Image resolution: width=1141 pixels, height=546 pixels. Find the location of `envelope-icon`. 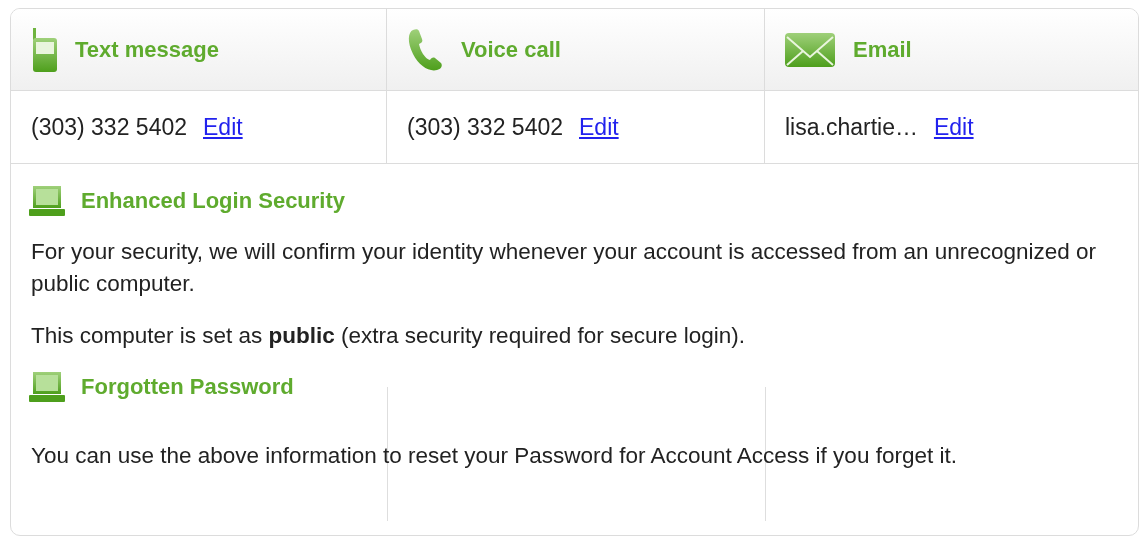

envelope-icon is located at coordinates (810, 49).